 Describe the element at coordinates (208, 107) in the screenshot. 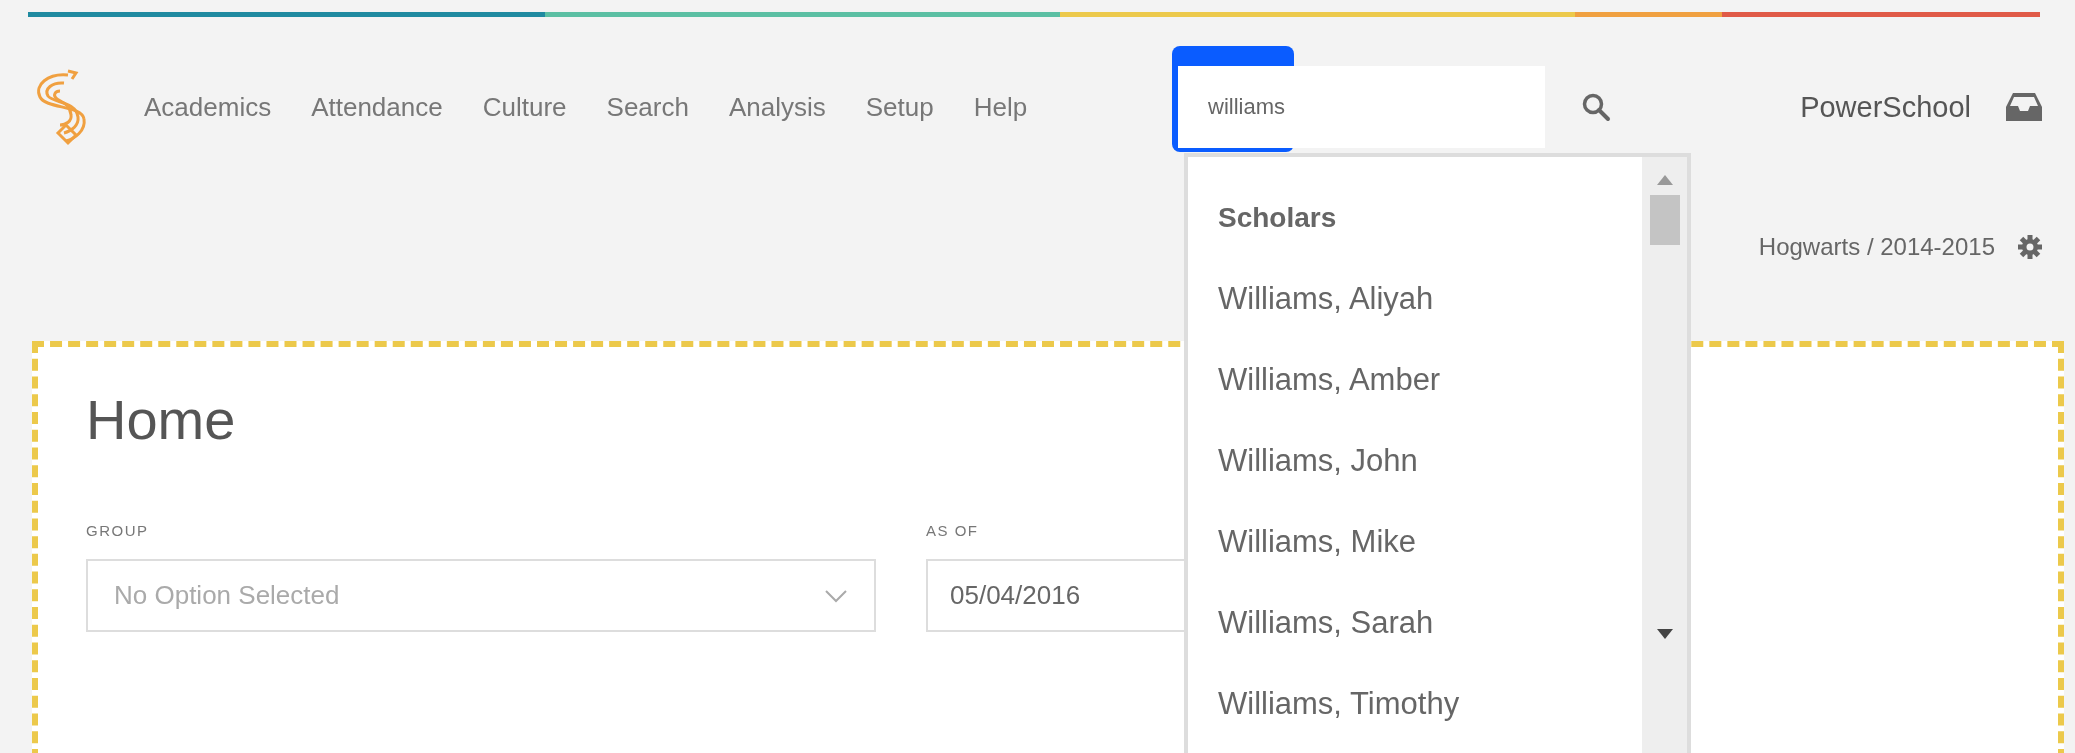

I see `nav-link: Academics` at that location.